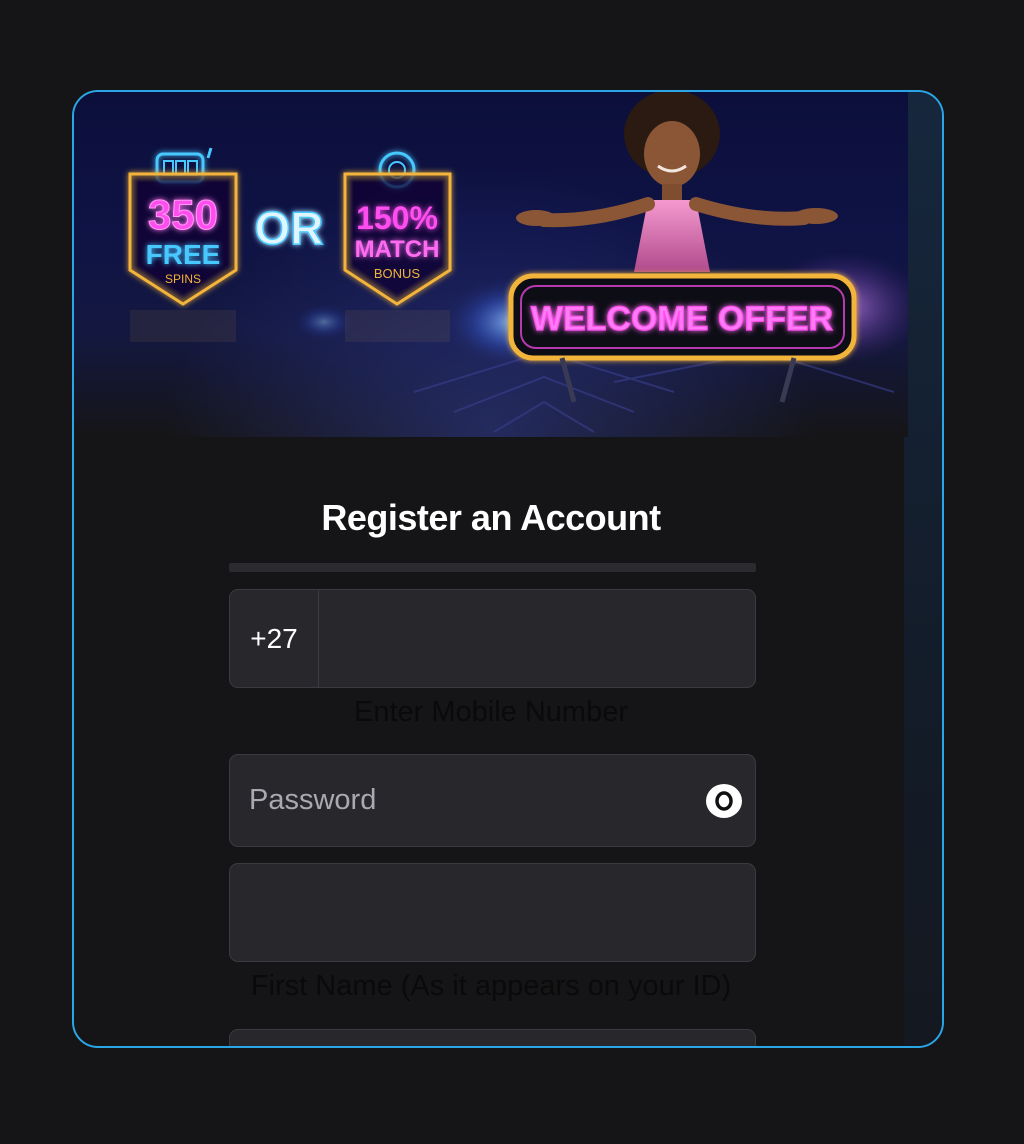  I want to click on hostess-illustration, so click(677, 182).